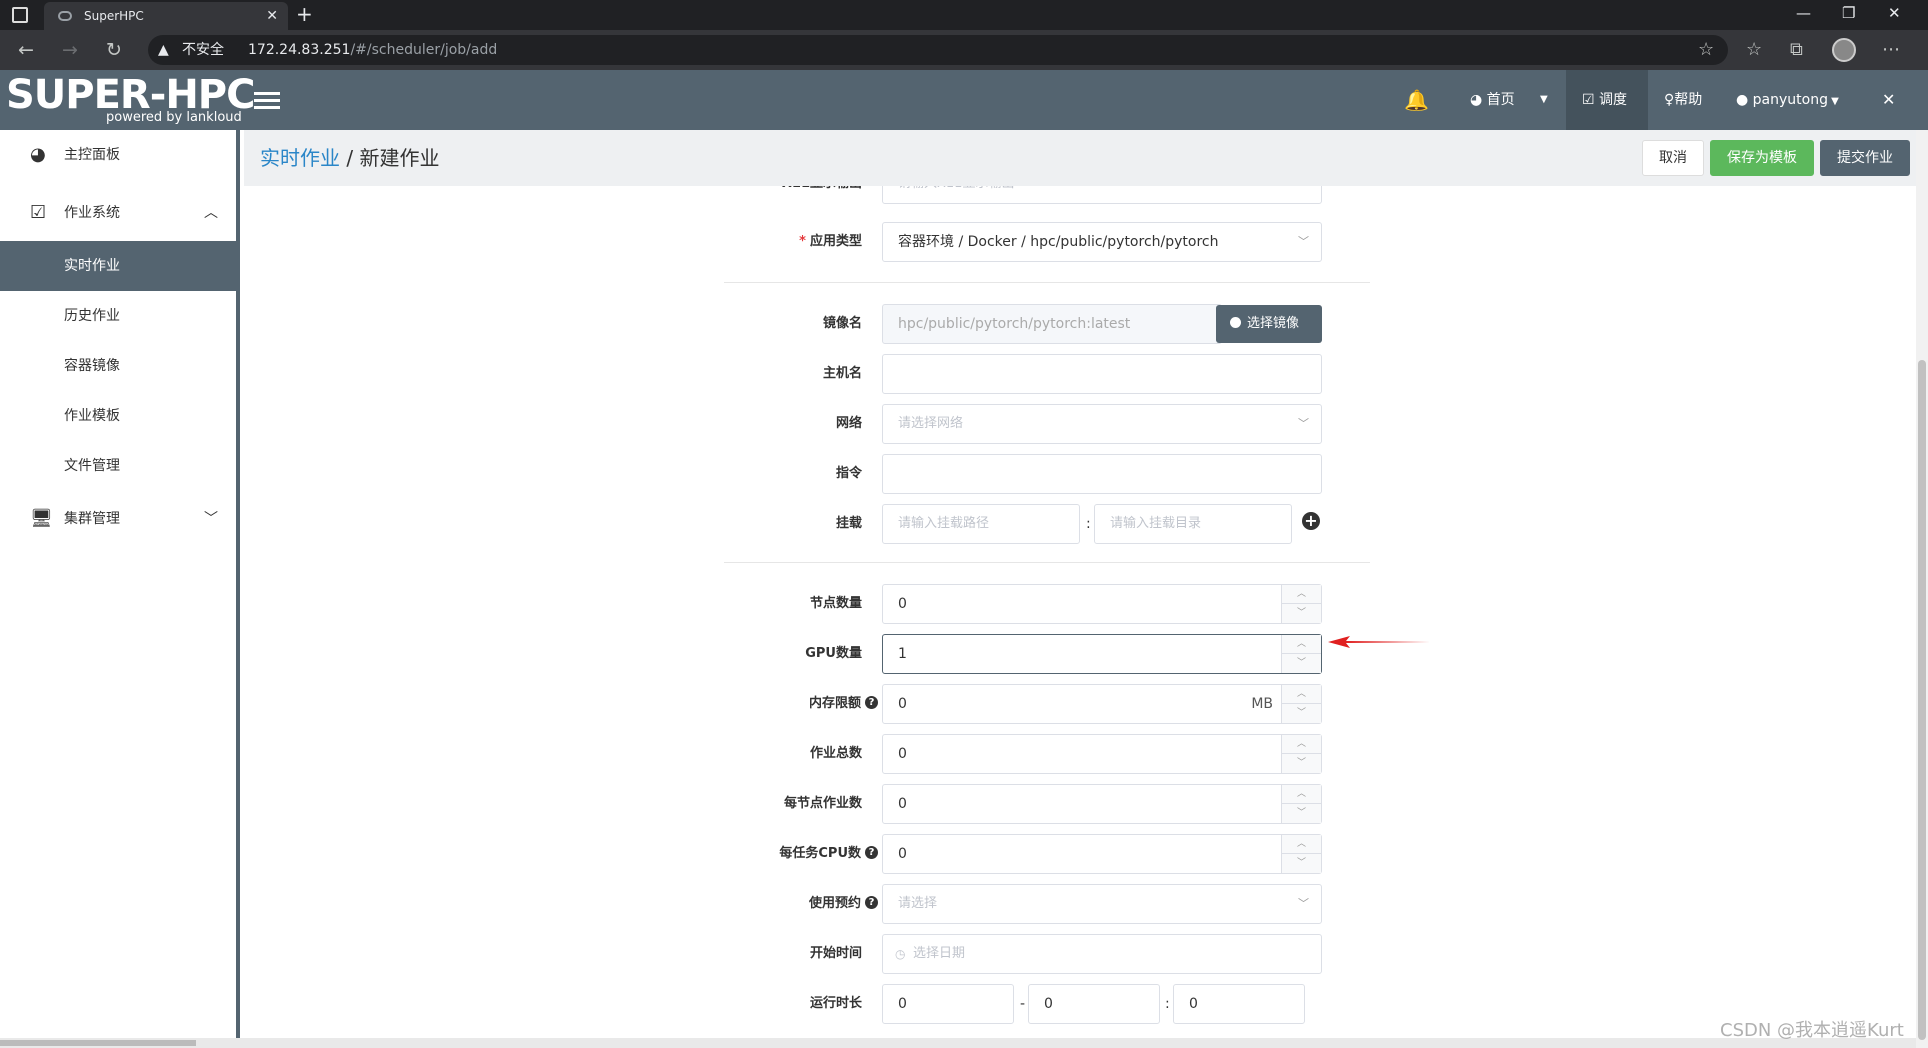  Describe the element at coordinates (1102, 474) in the screenshot. I see `command-input` at that location.